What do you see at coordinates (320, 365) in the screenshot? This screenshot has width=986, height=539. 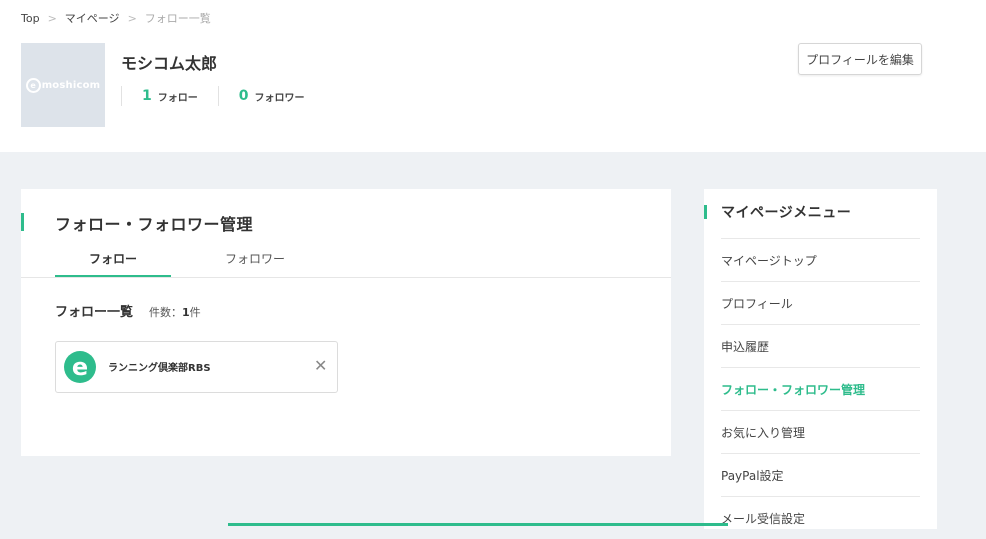 I see `close-icon: ✕` at bounding box center [320, 365].